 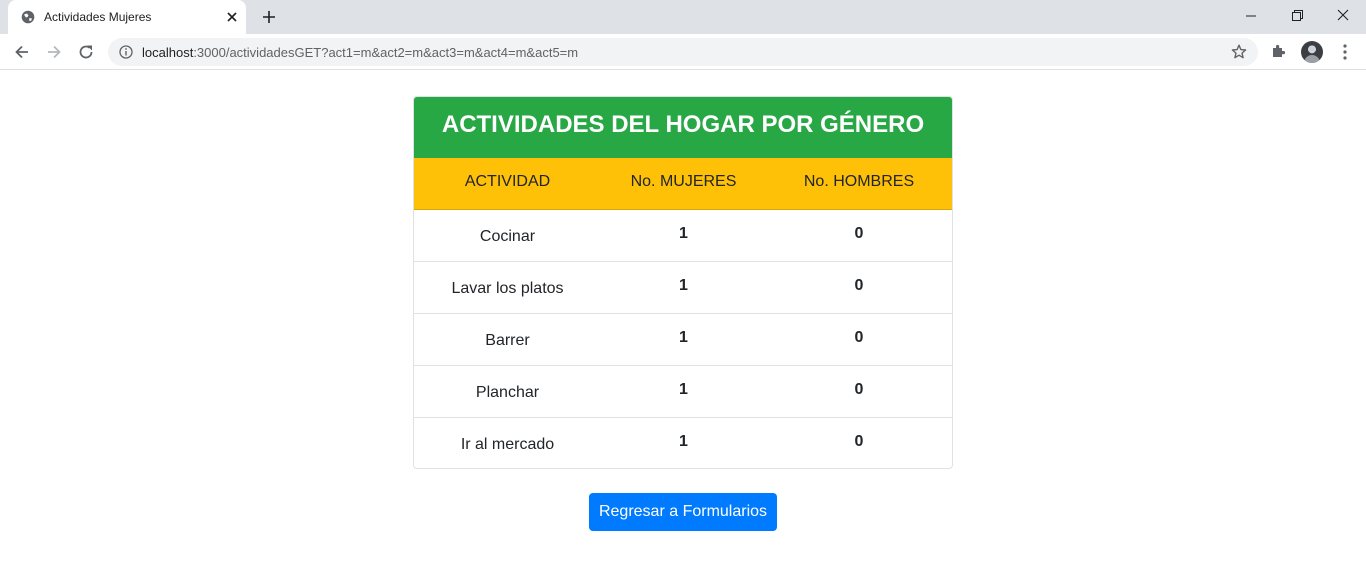 What do you see at coordinates (232, 17) in the screenshot?
I see `close-icon` at bounding box center [232, 17].